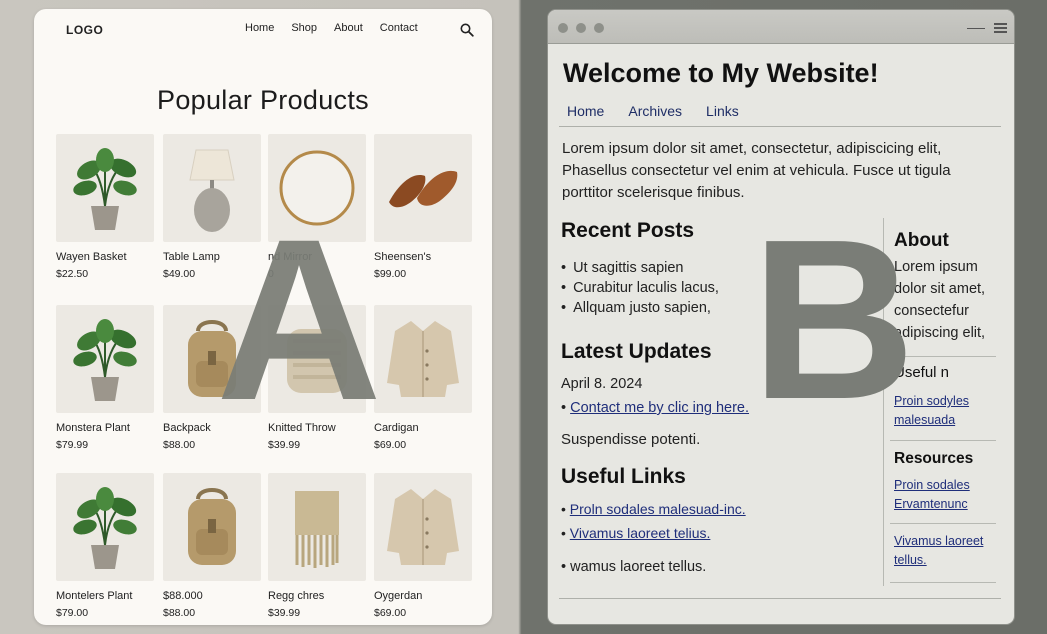 The image size is (1047, 634). I want to click on nav-links-link: Links, so click(722, 111).